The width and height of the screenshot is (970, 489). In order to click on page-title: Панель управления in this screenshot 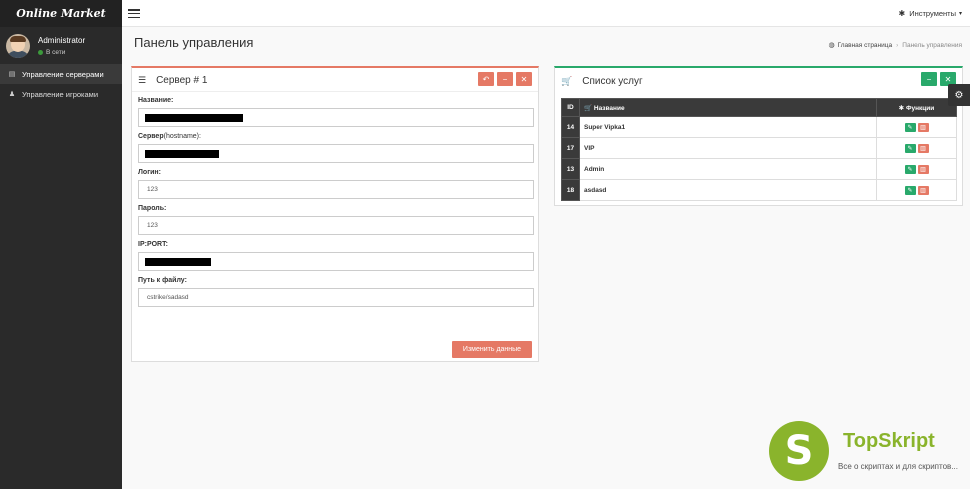, I will do `click(194, 42)`.